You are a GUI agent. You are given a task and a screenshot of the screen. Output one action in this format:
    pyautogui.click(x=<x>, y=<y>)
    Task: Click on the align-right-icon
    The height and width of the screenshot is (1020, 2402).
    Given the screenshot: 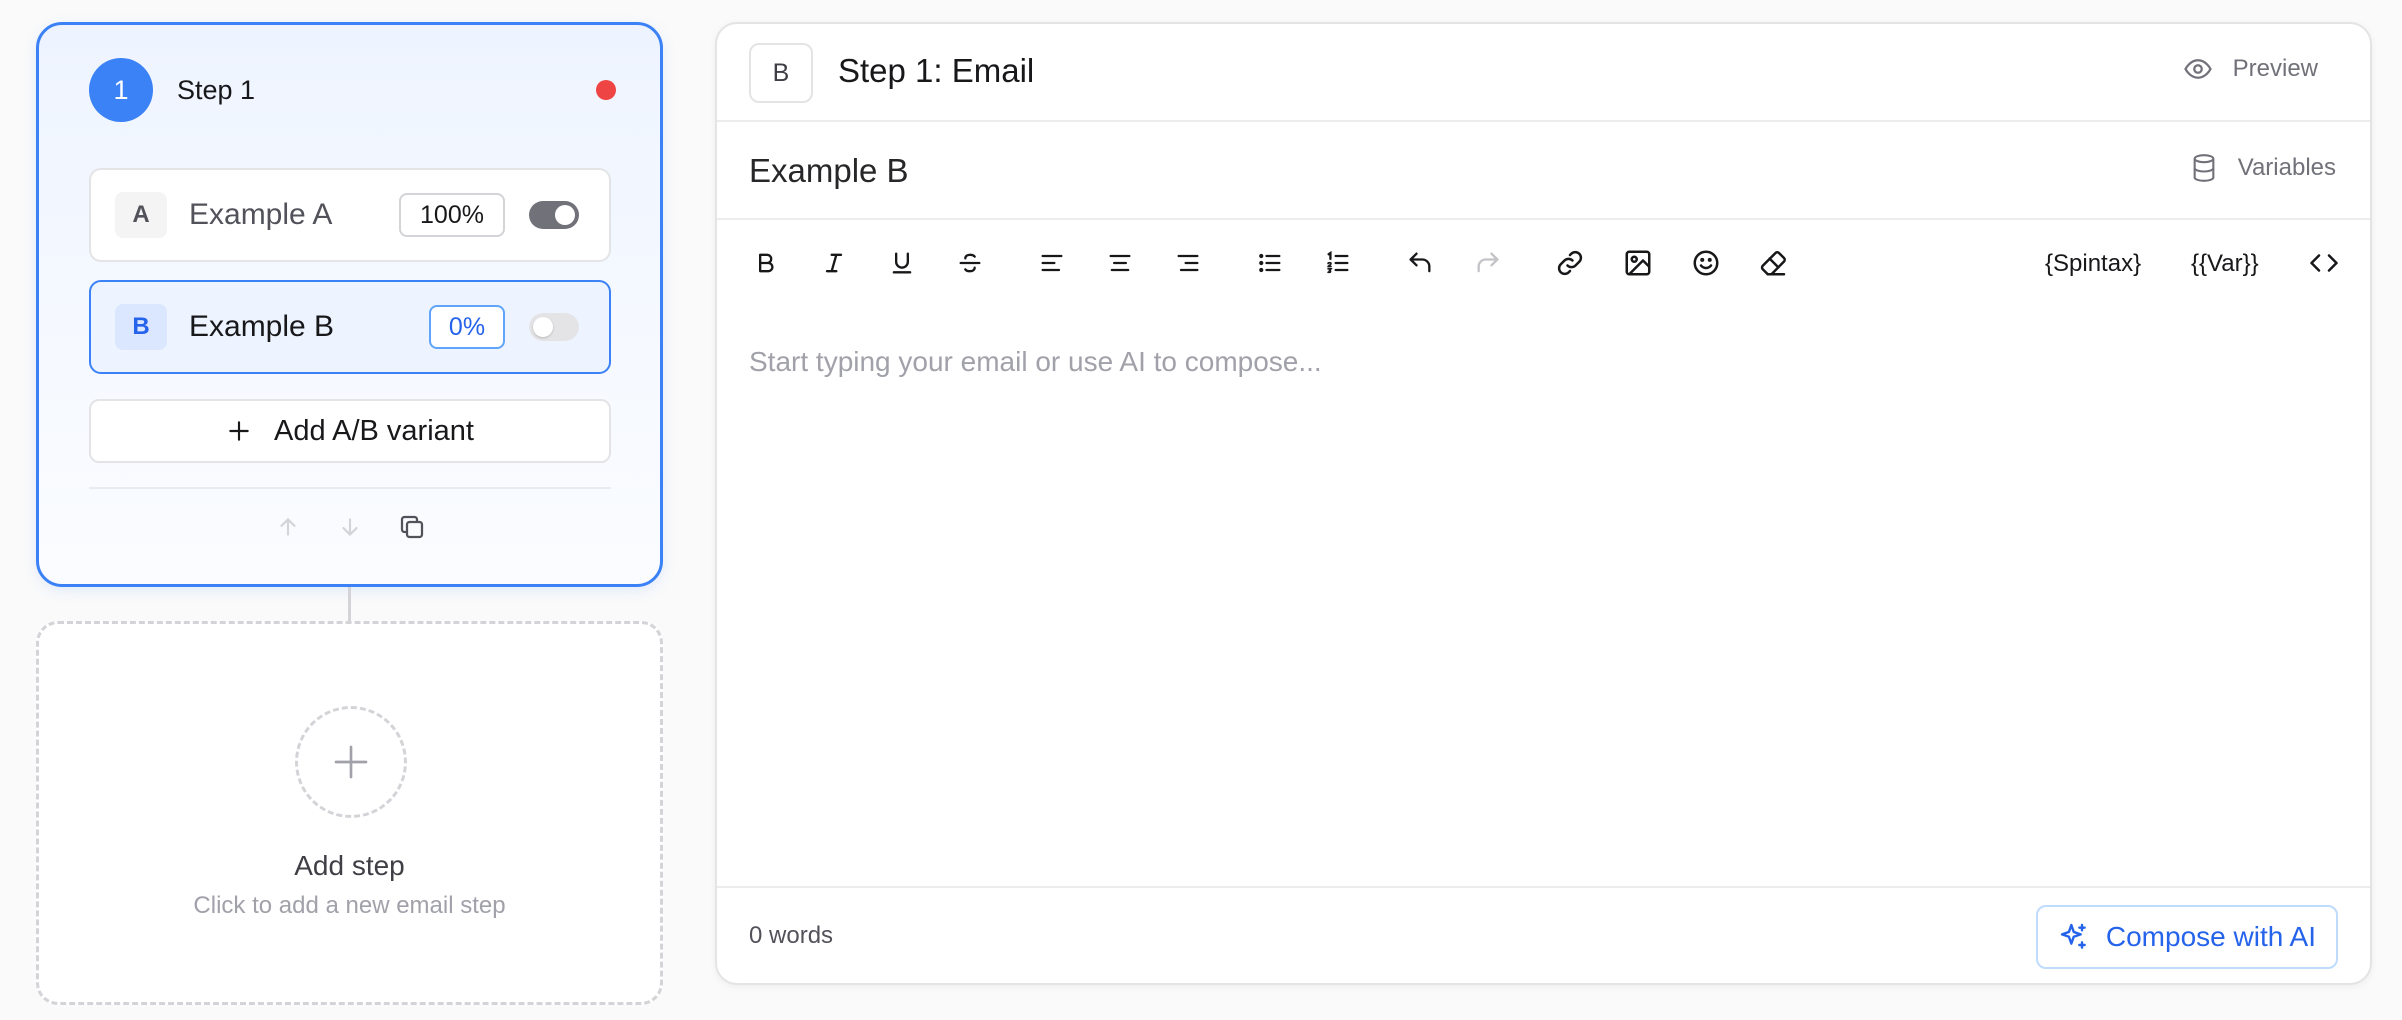 What is the action you would take?
    pyautogui.click(x=1188, y=263)
    